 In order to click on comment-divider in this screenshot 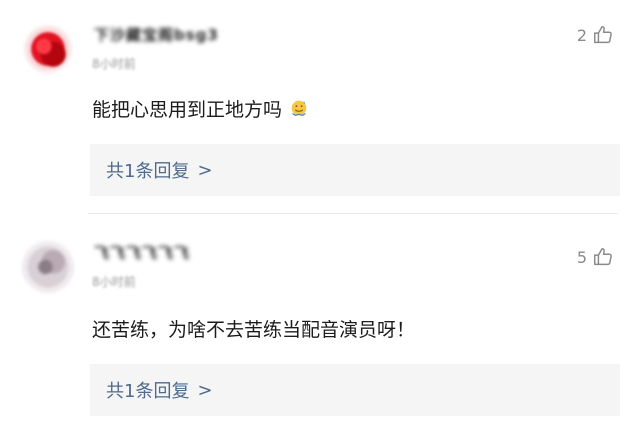, I will do `click(353, 213)`.